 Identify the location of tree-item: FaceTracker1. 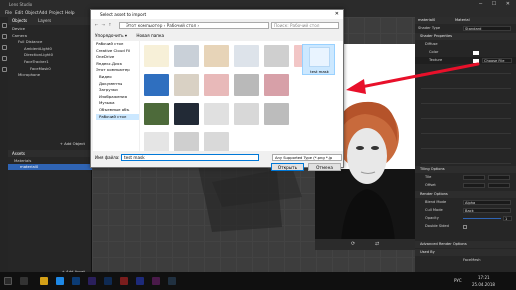
(49, 62).